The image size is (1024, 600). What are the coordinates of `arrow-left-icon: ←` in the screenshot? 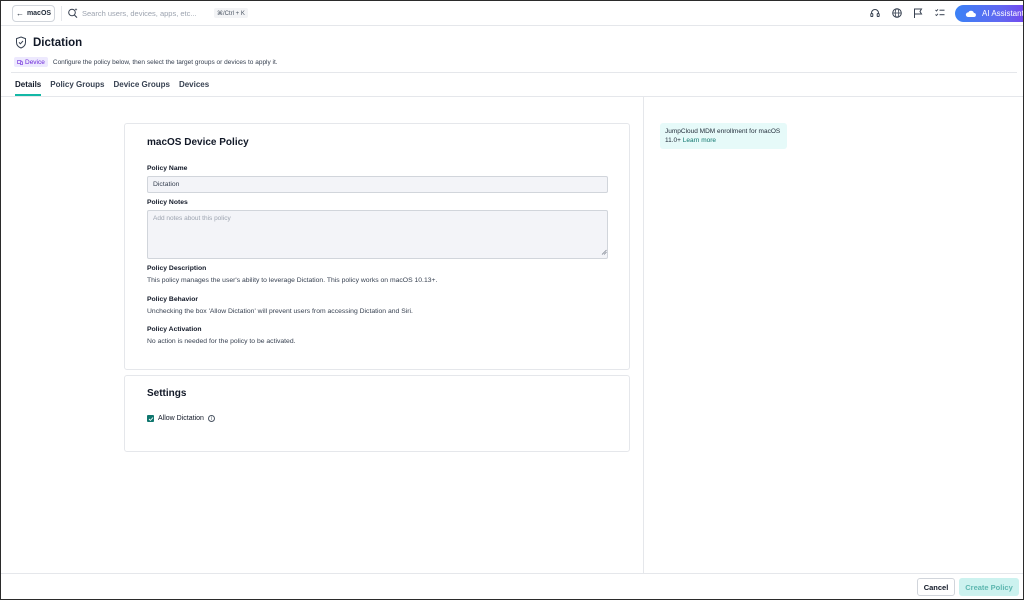 It's located at (19, 13).